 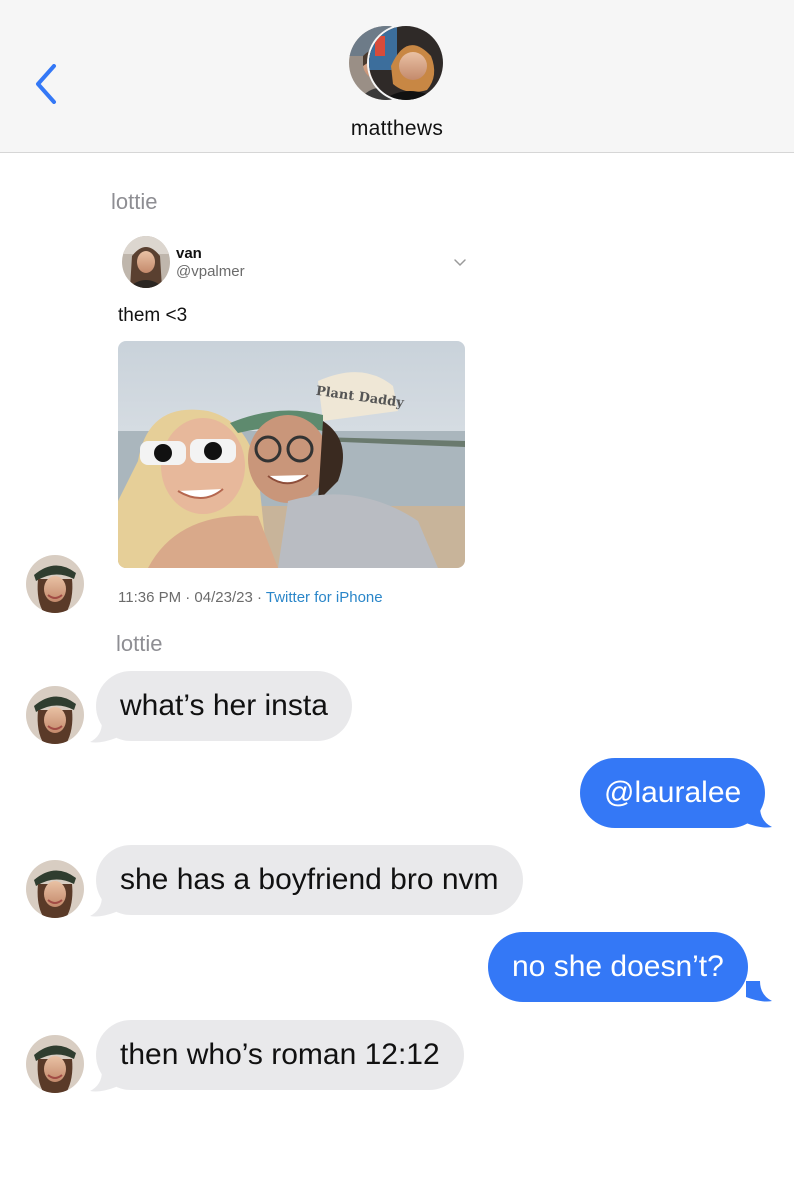 What do you see at coordinates (210, 271) in the screenshot?
I see `tweet-handle: @vpalmer` at bounding box center [210, 271].